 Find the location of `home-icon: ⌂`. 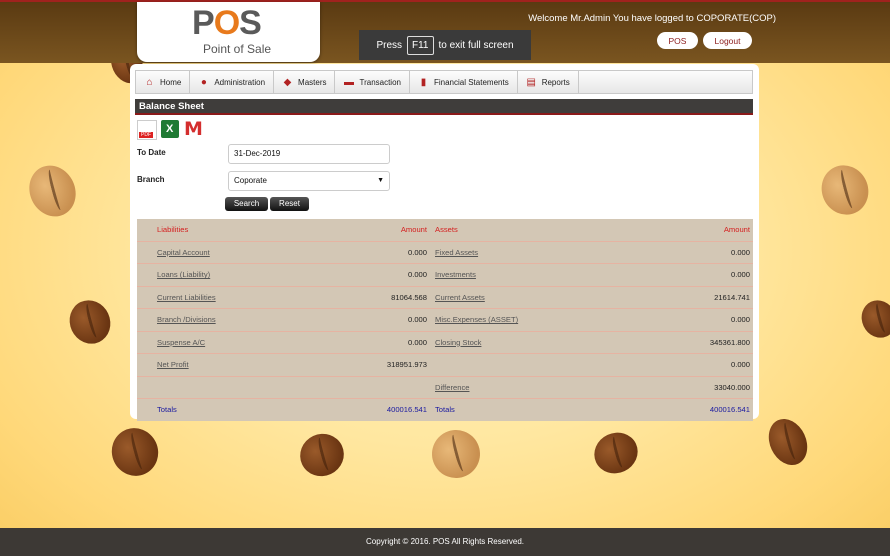

home-icon: ⌂ is located at coordinates (149, 82).